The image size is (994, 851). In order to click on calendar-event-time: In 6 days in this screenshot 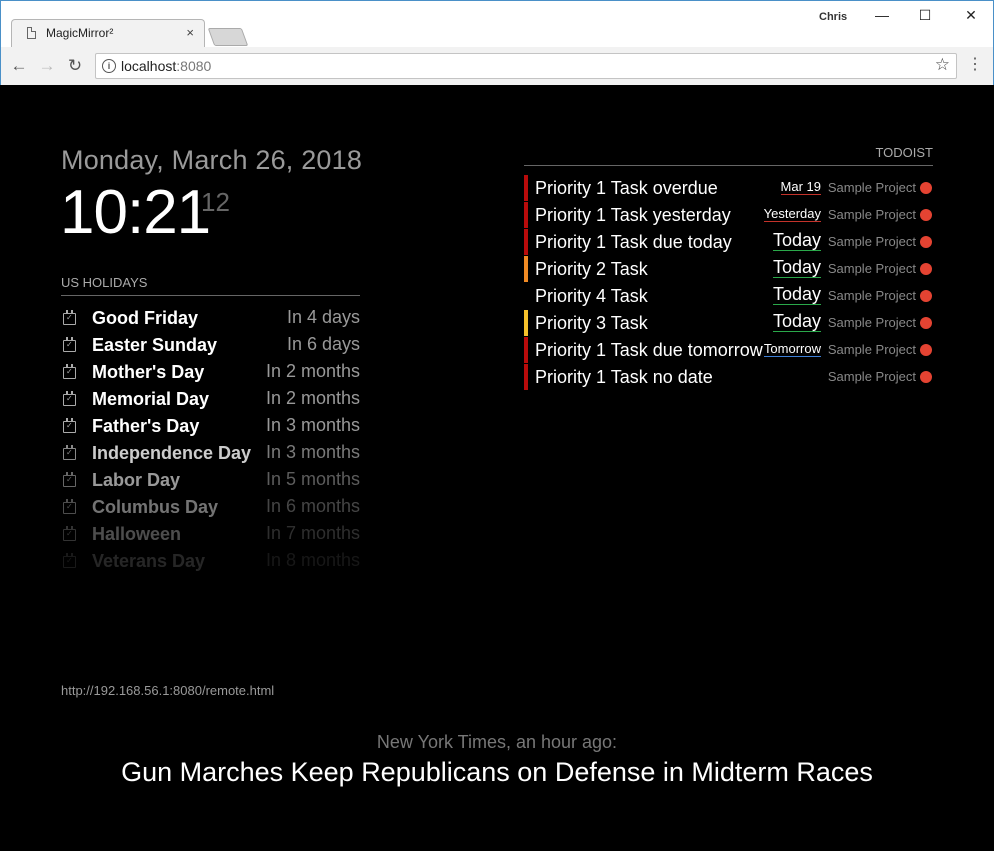, I will do `click(323, 344)`.